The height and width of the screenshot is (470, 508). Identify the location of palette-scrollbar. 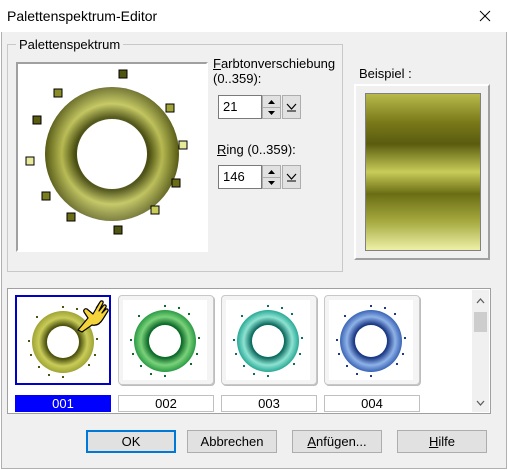
(480, 351).